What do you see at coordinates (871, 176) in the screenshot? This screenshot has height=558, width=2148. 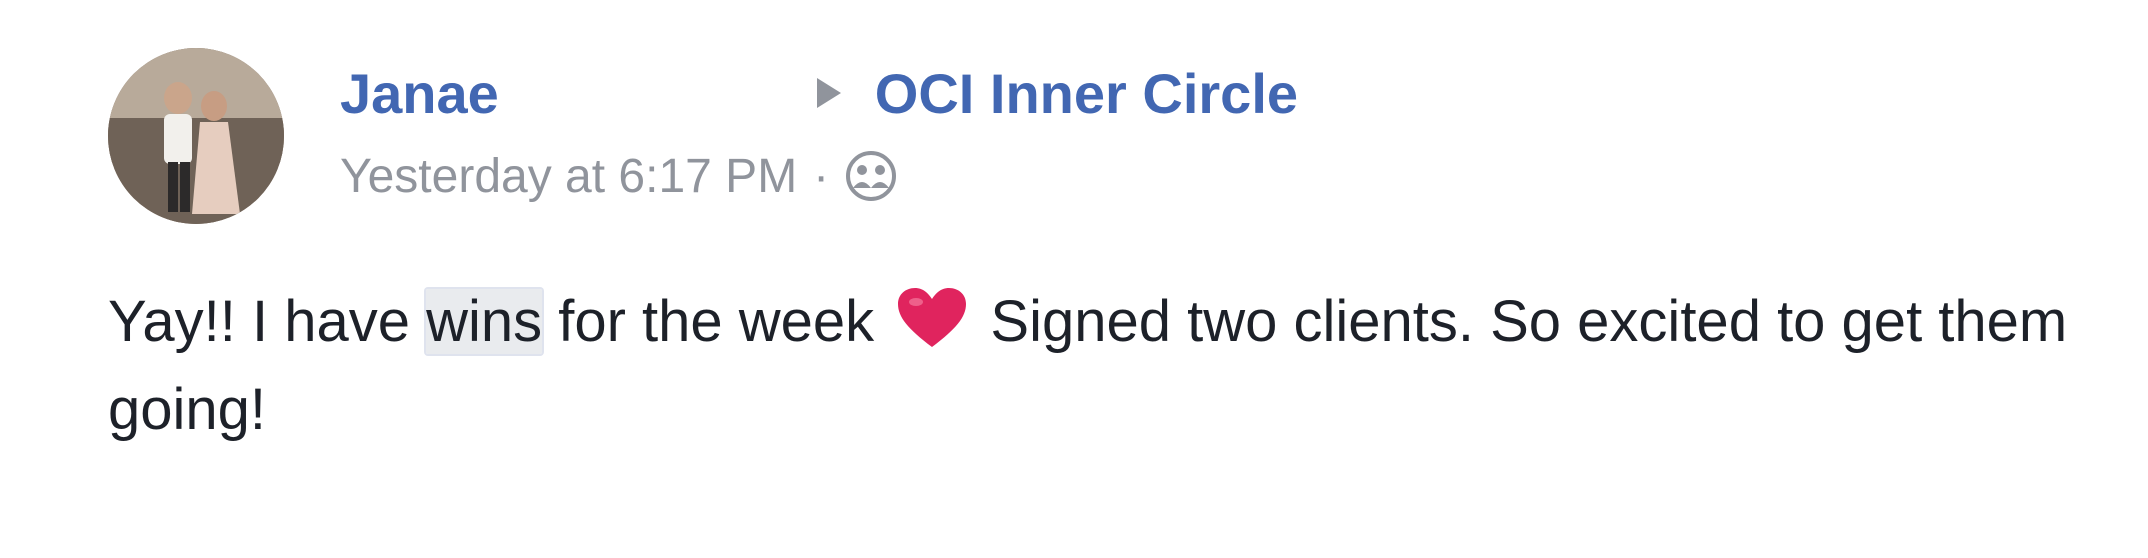 I see `group-audience-icon` at bounding box center [871, 176].